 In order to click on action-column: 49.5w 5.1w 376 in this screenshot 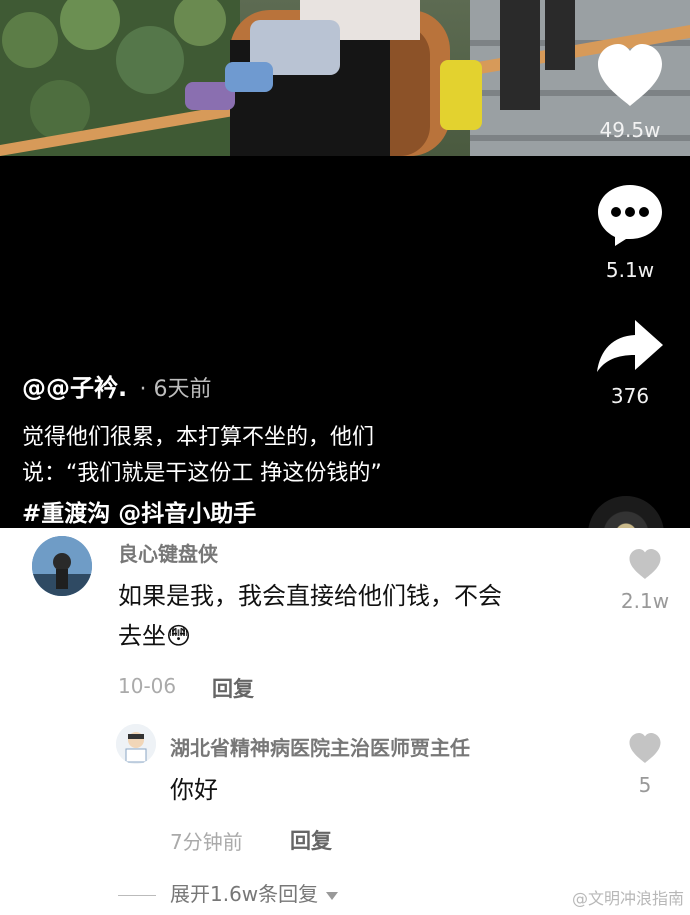, I will do `click(630, 264)`.